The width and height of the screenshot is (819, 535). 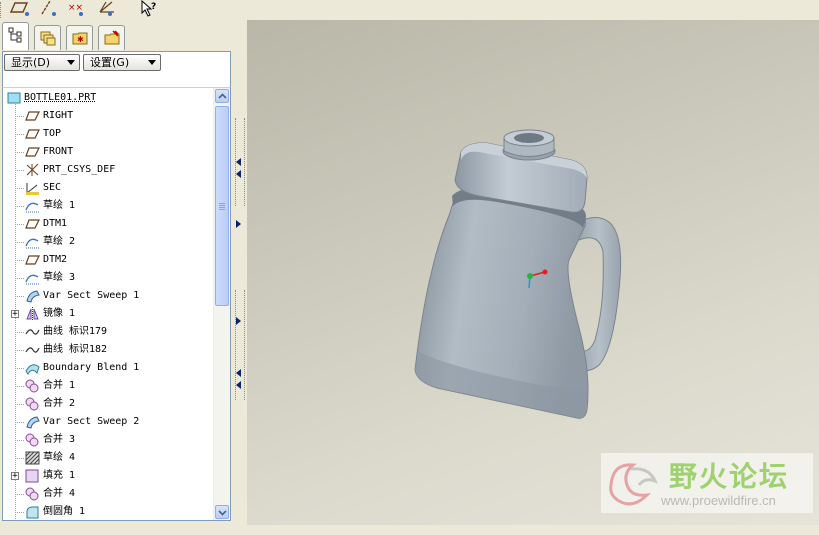 What do you see at coordinates (109, 224) in the screenshot?
I see `tree-item: DTM1` at bounding box center [109, 224].